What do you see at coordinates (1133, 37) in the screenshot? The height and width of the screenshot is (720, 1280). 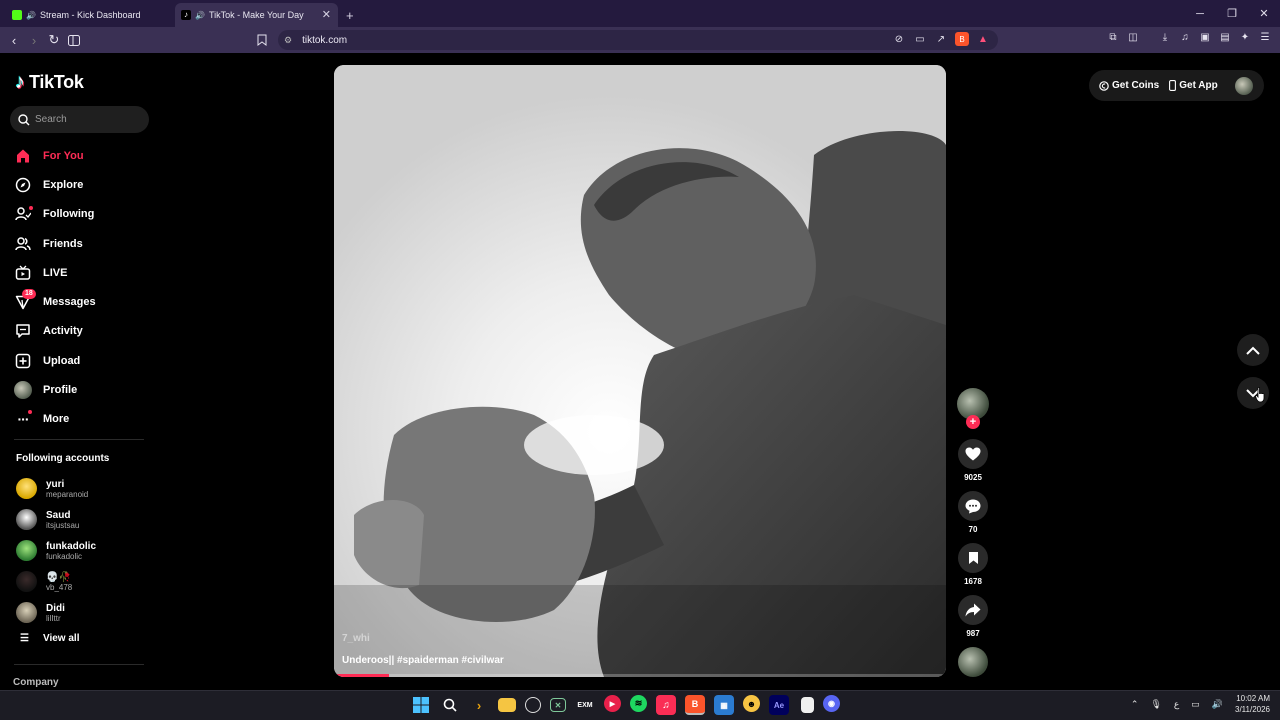 I see `screenshot-icon: ◫` at bounding box center [1133, 37].